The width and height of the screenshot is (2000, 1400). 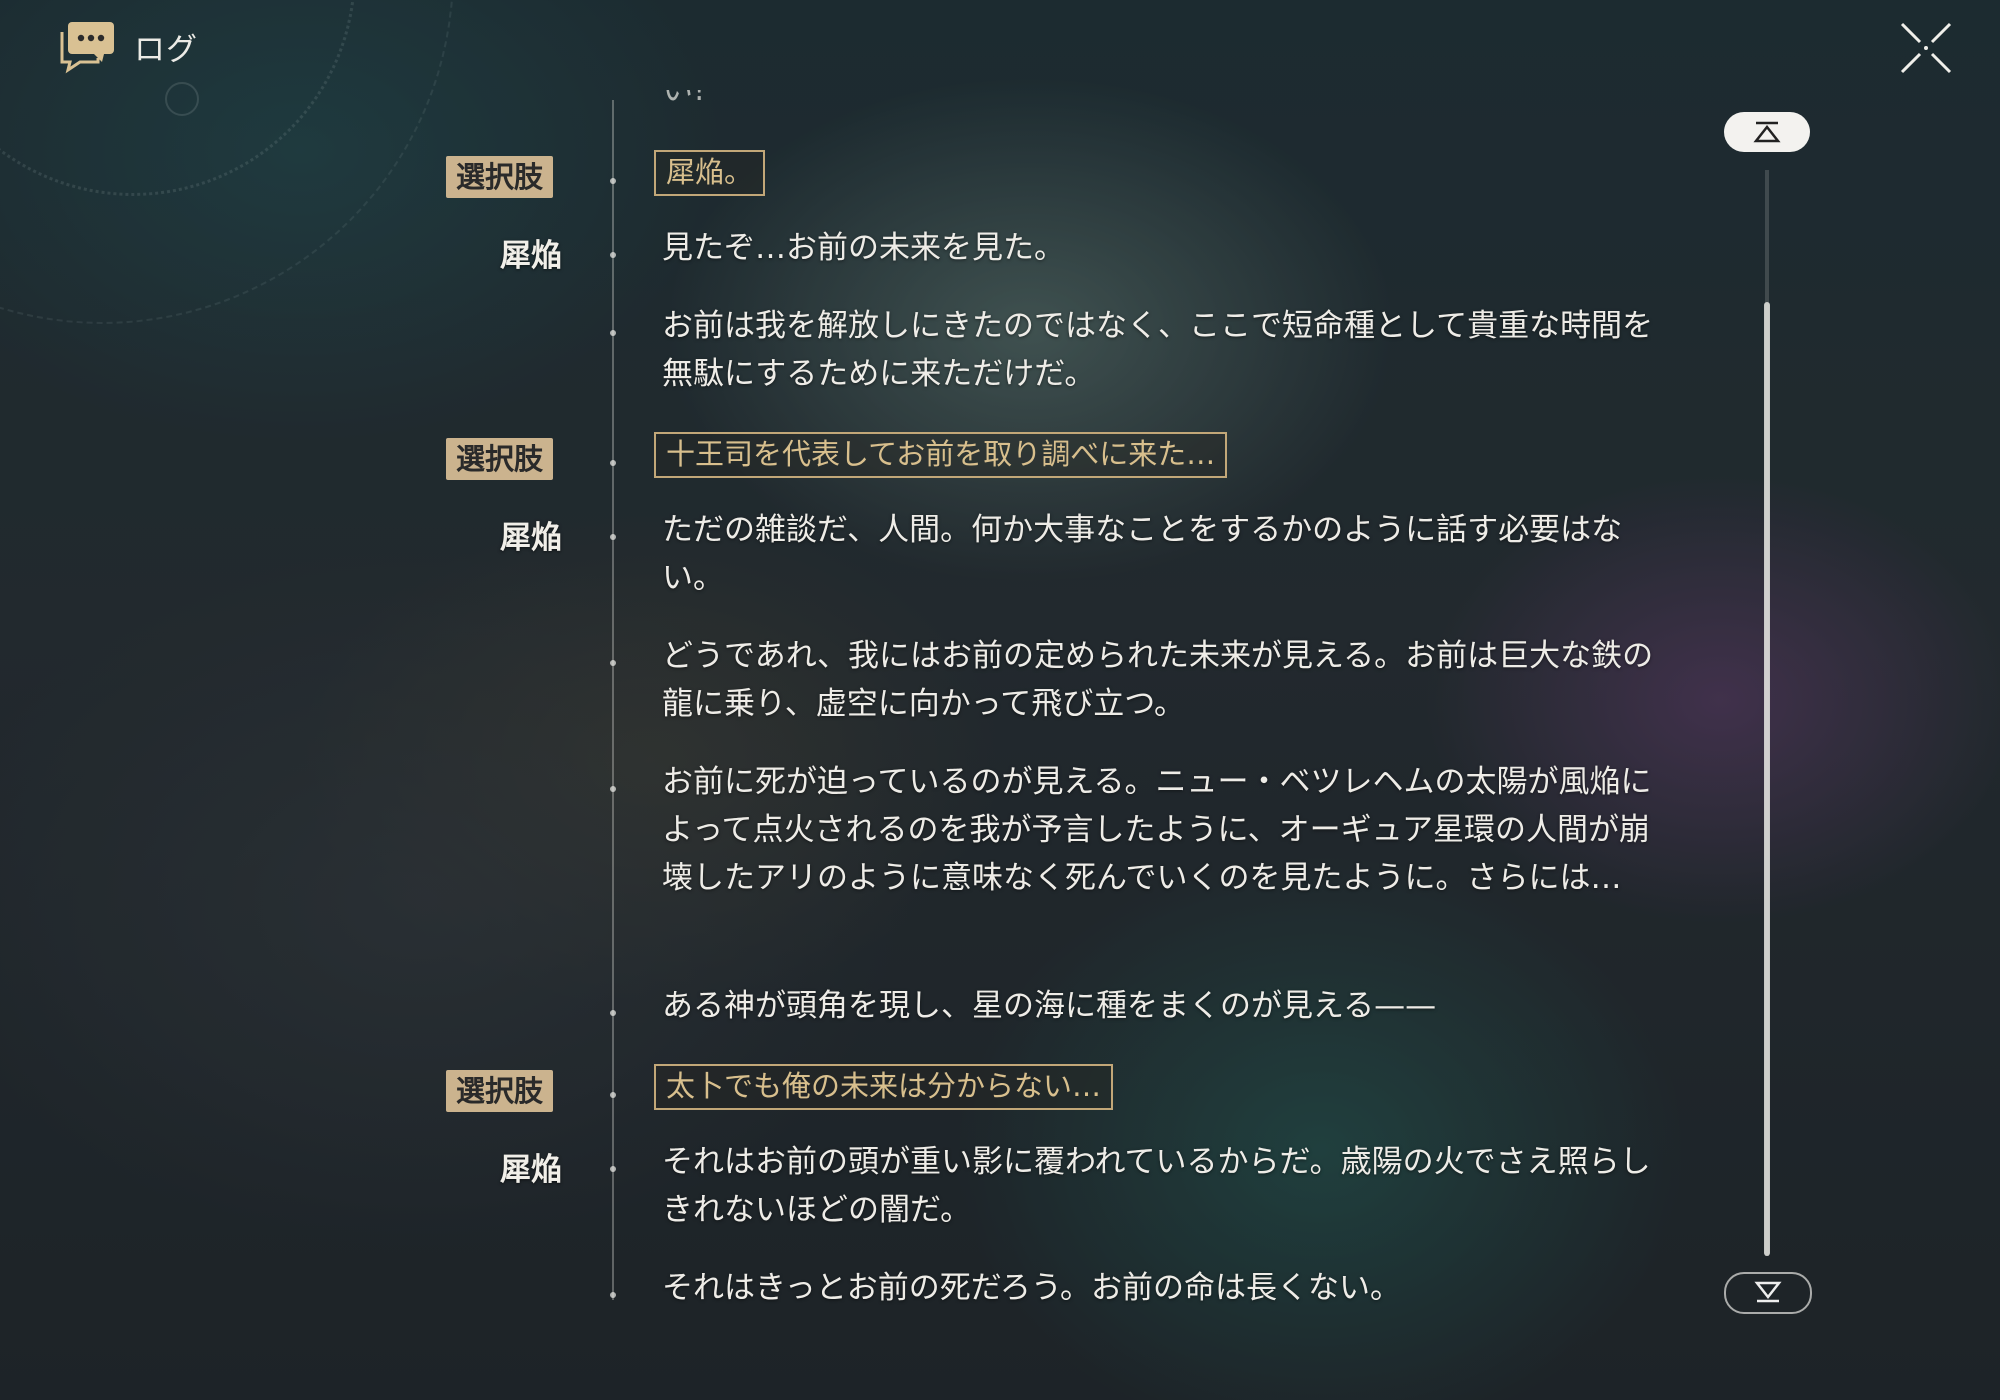 What do you see at coordinates (710, 173) in the screenshot?
I see `choice-option: 犀焔。` at bounding box center [710, 173].